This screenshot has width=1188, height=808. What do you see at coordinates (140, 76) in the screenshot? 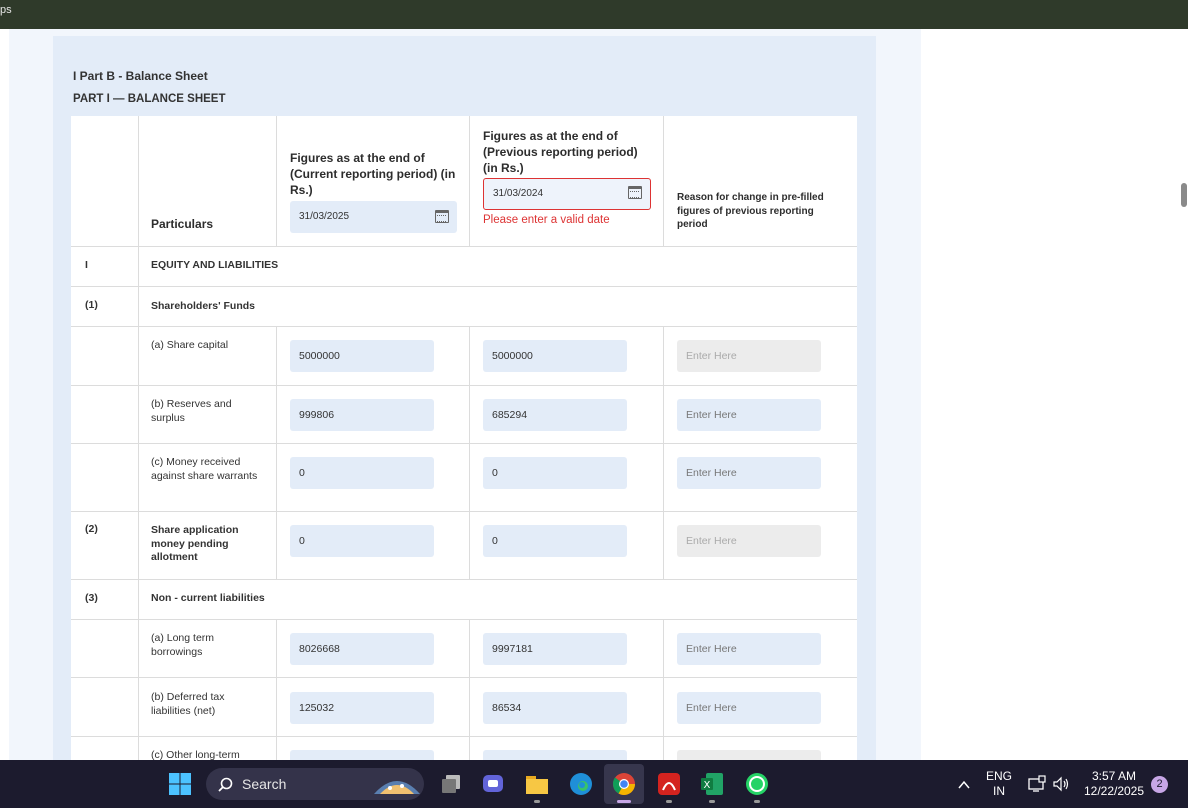
I see `section-title: I Part B - Balance Sheet` at bounding box center [140, 76].